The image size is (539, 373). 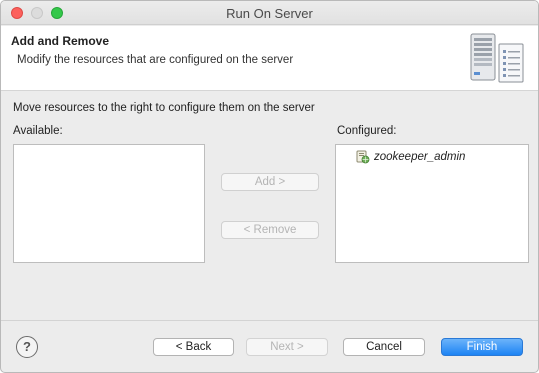 I want to click on remove-button: < Remove, so click(x=270, y=230).